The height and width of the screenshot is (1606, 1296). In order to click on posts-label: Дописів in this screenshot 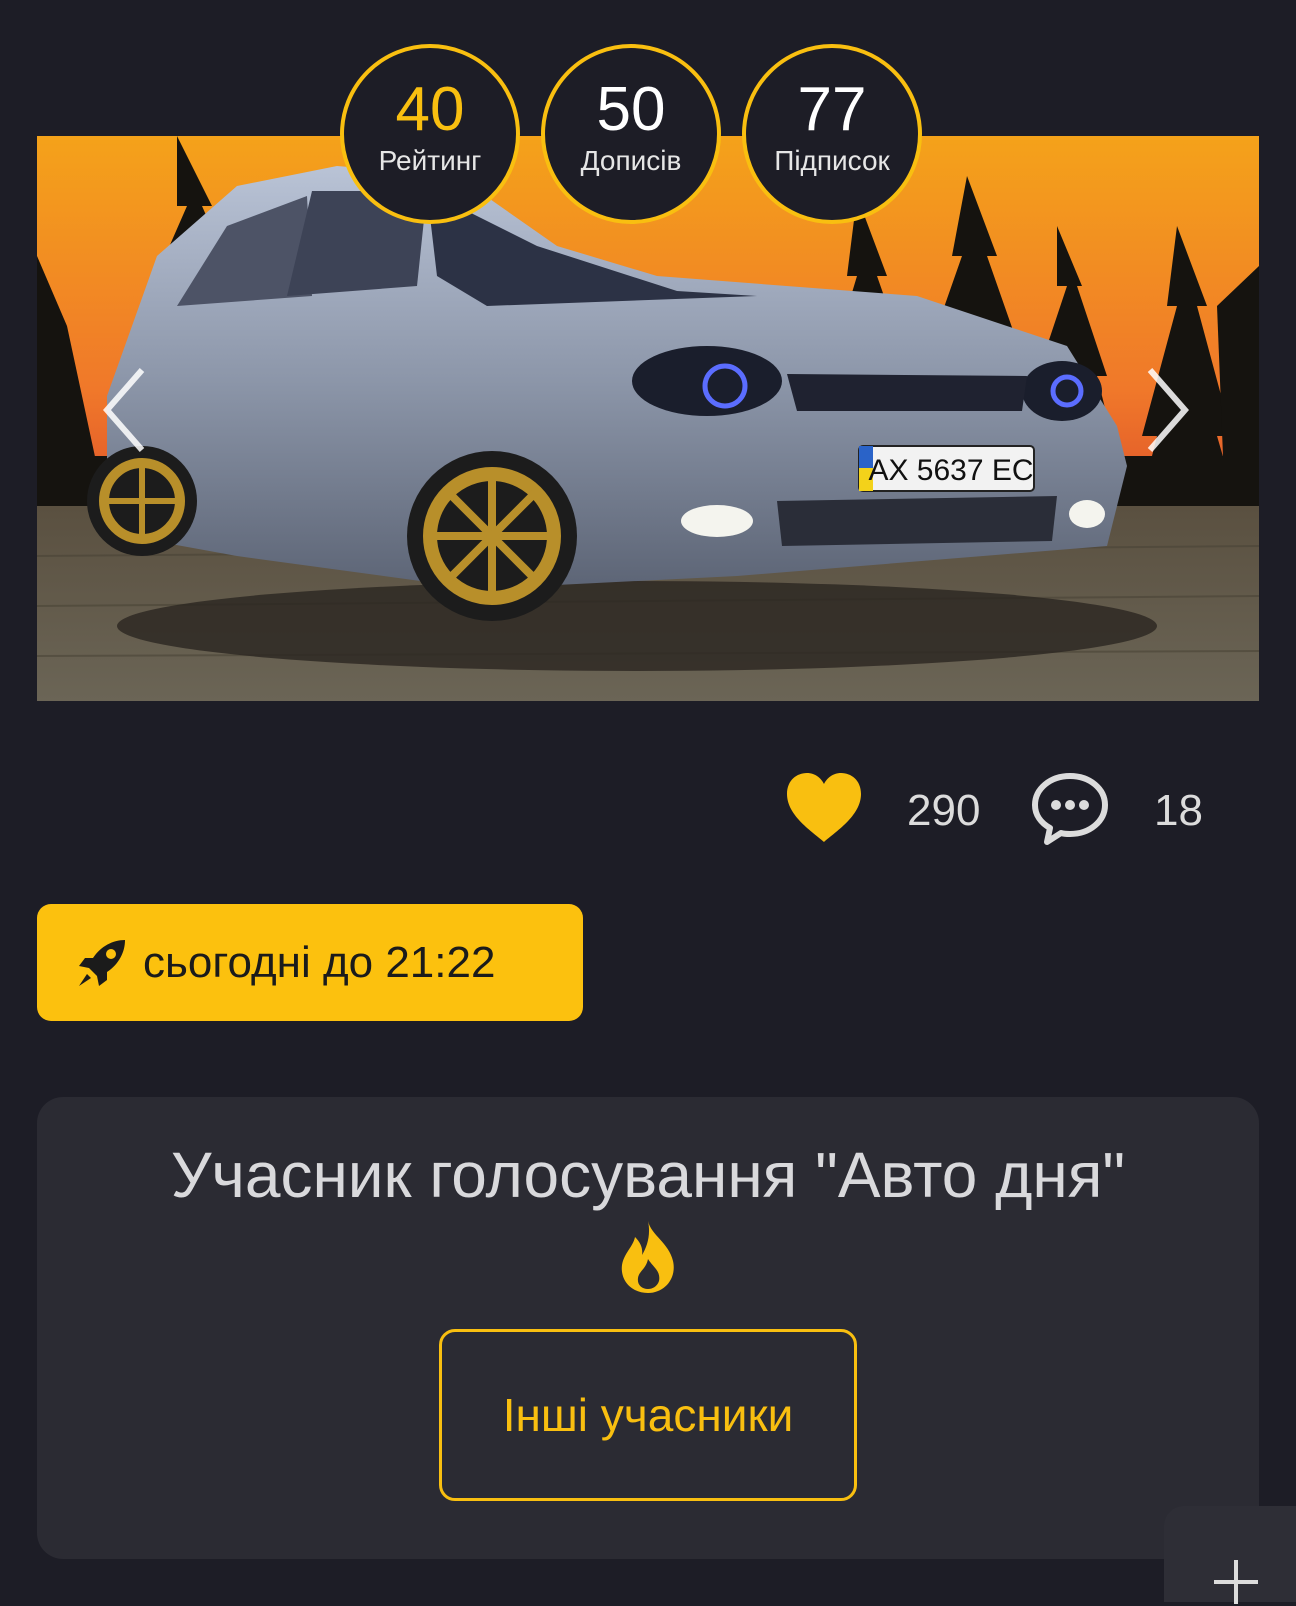, I will do `click(631, 160)`.